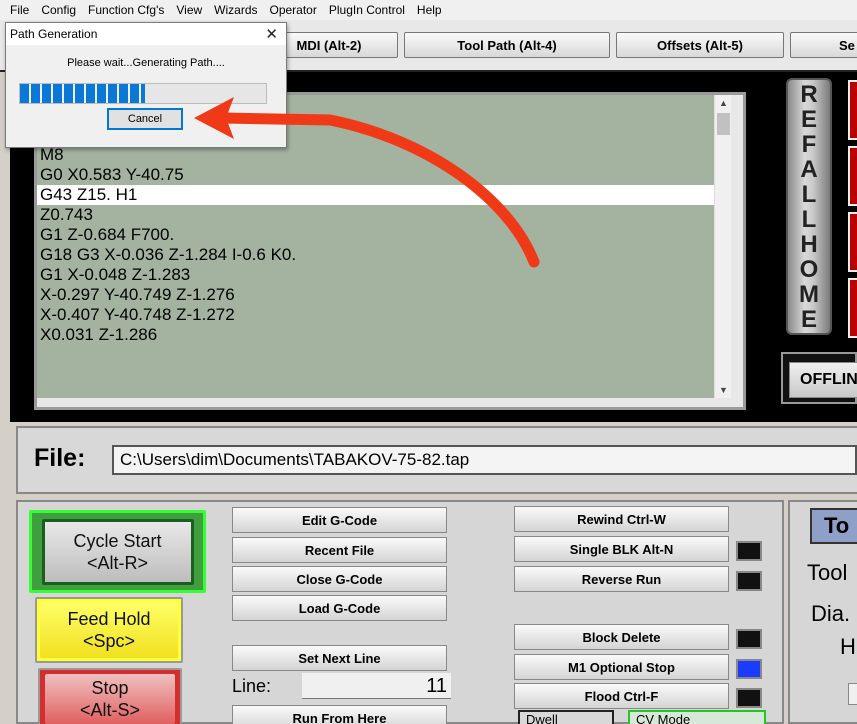  Describe the element at coordinates (722, 246) in the screenshot. I see `gcode-scrollbar: ▲ ▼` at that location.